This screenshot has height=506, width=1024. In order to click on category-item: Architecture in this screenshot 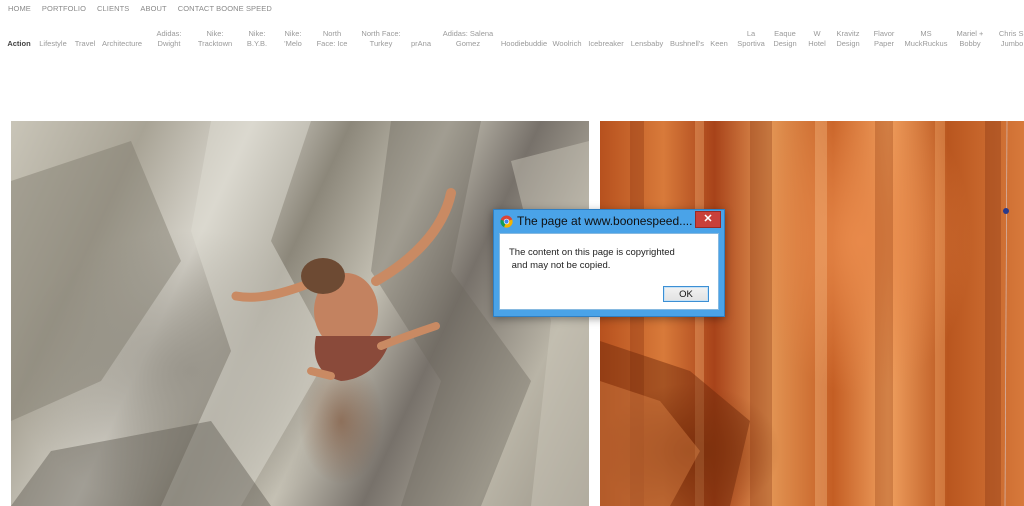, I will do `click(122, 44)`.